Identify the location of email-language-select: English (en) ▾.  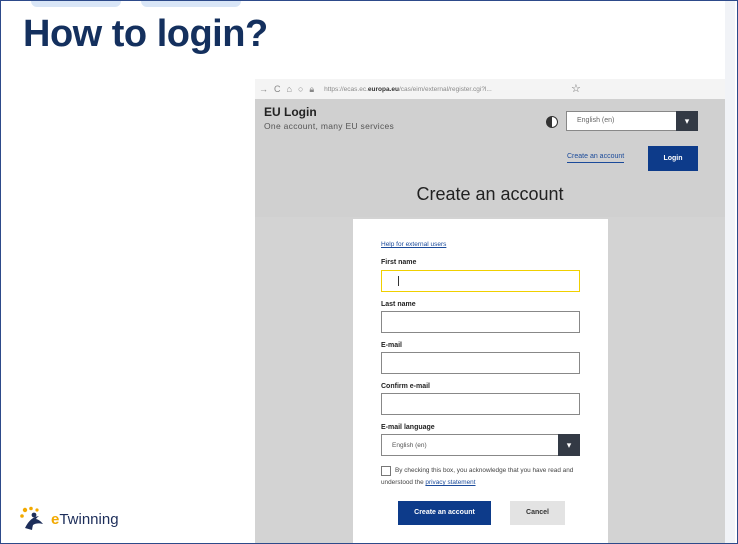
(480, 445).